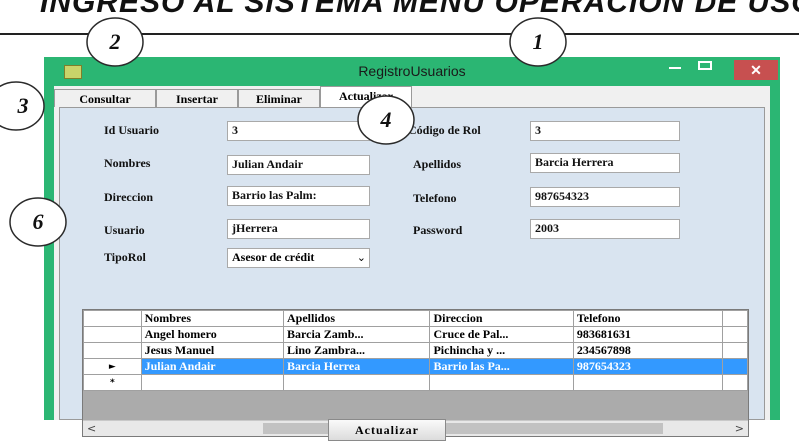 This screenshot has width=799, height=441. What do you see at coordinates (705, 65) in the screenshot?
I see `maximize-icon` at bounding box center [705, 65].